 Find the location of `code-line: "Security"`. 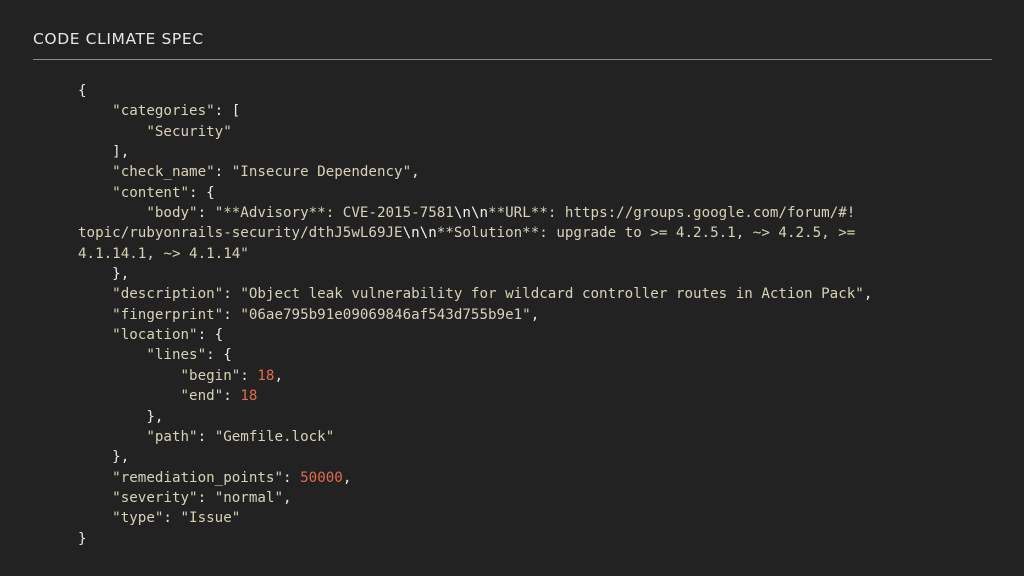

code-line: "Security" is located at coordinates (528, 132).